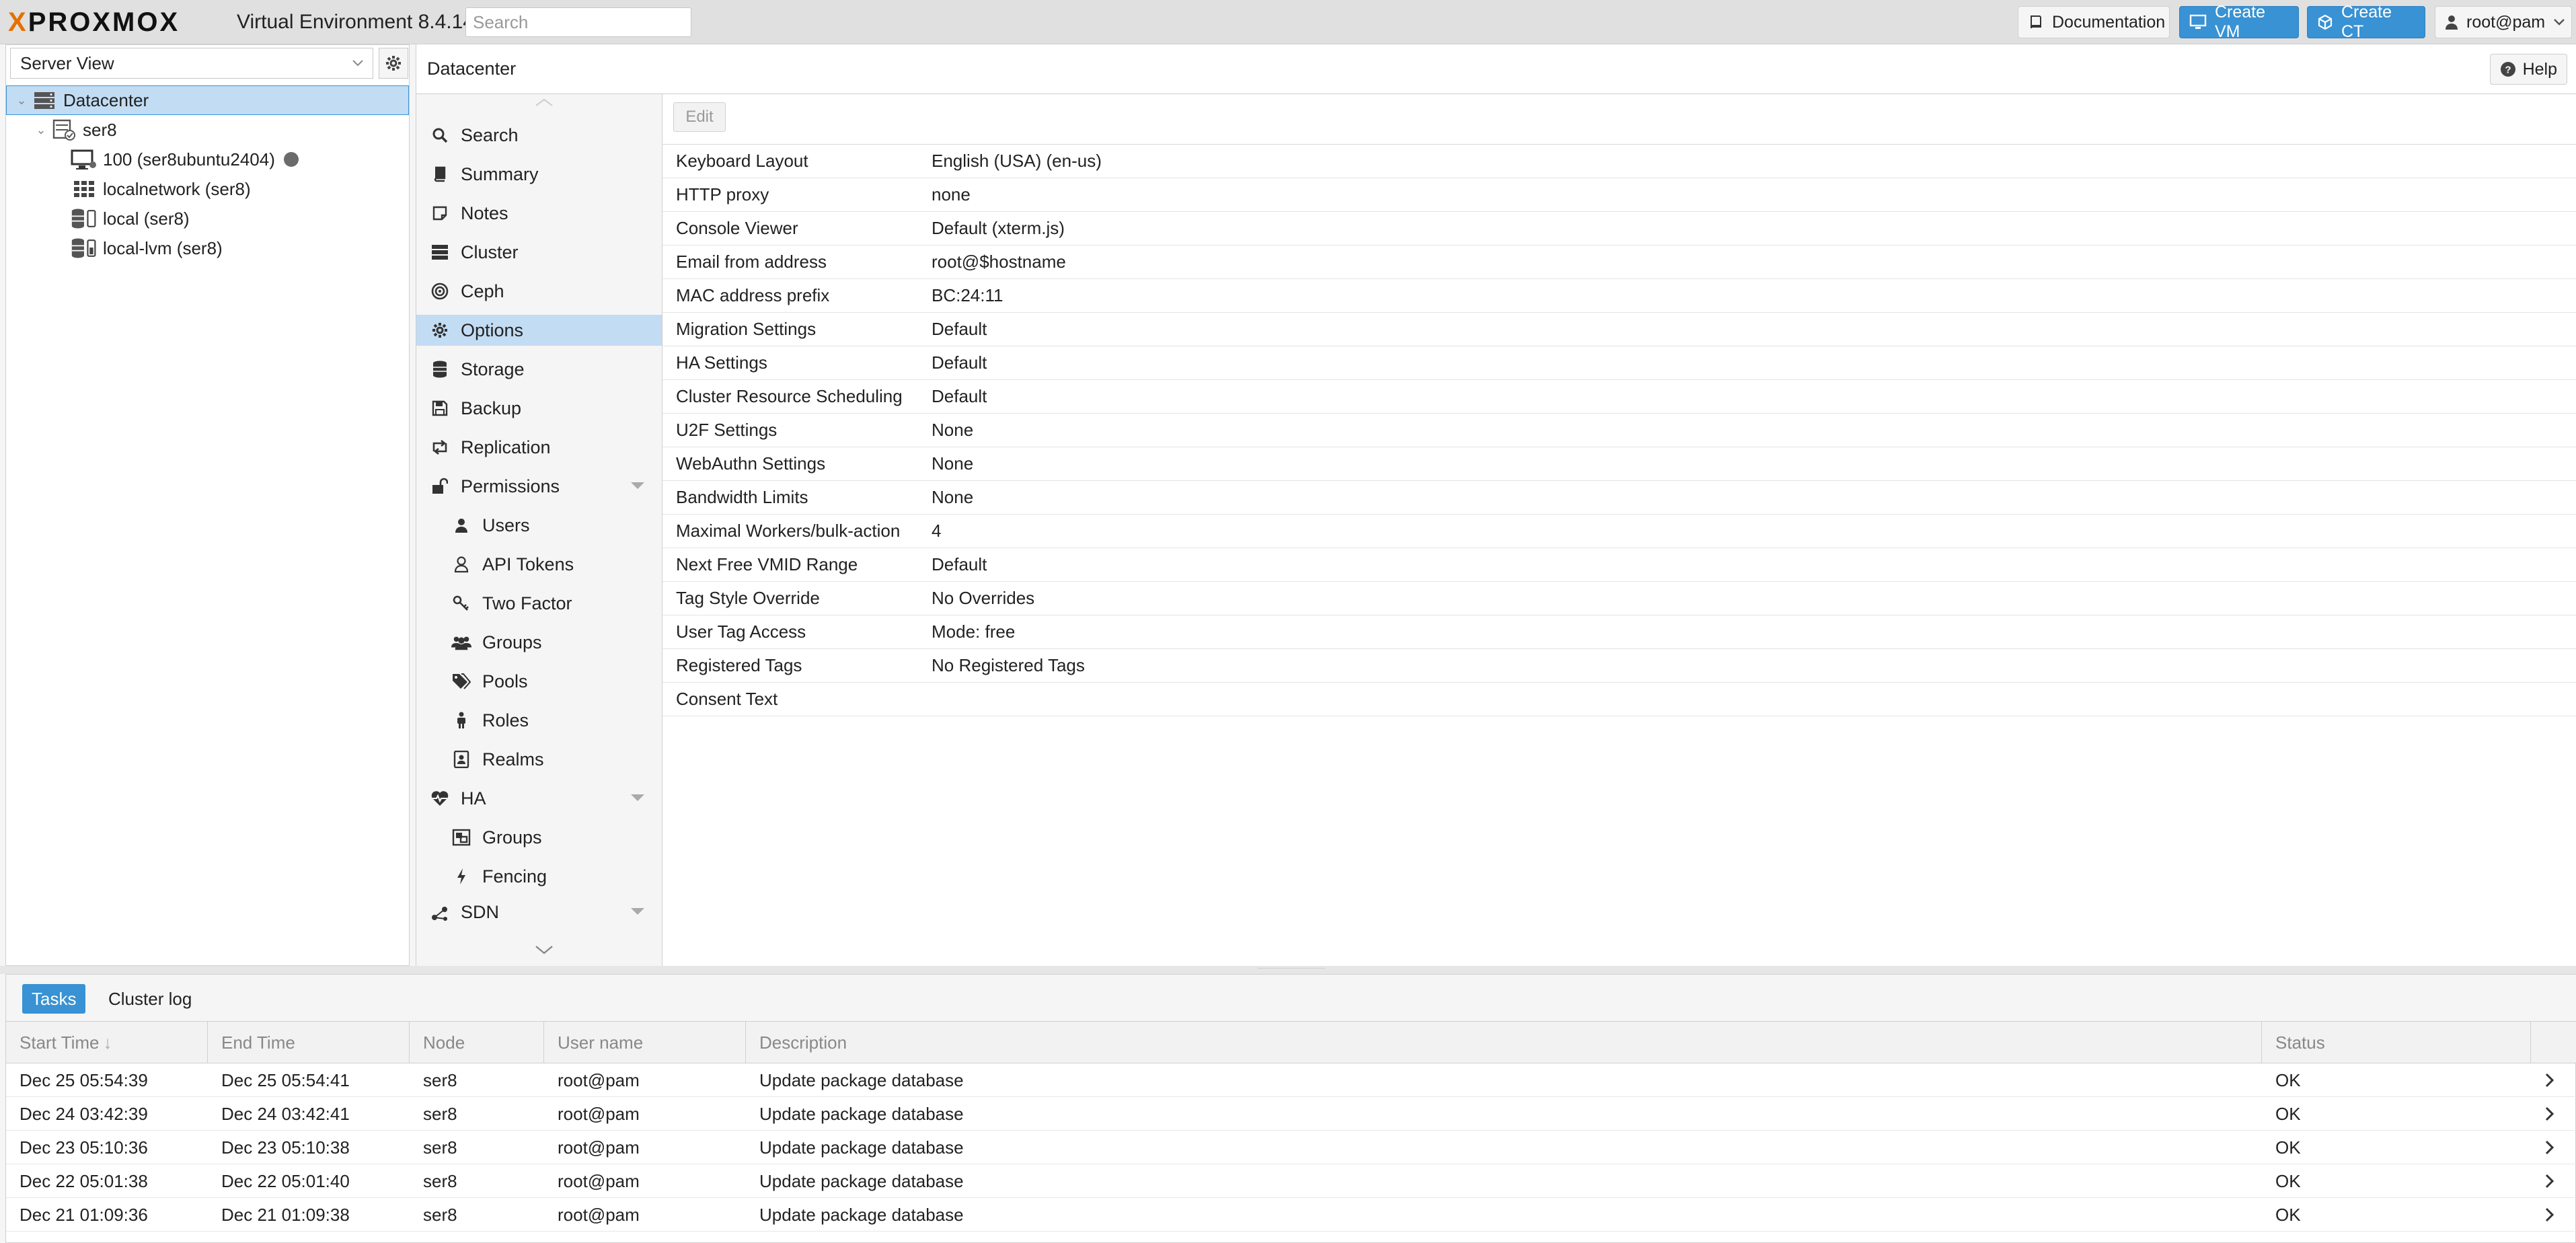 This screenshot has width=2576, height=1243. I want to click on tab-tasks: Tasks, so click(54, 999).